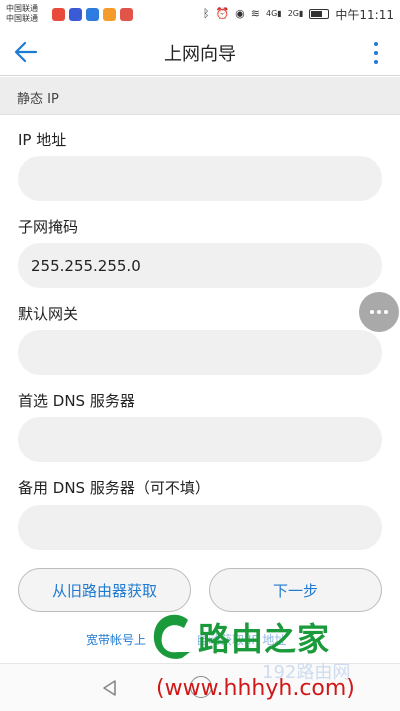  Describe the element at coordinates (48, 227) in the screenshot. I see `subnet-mask-label: 子网掩码` at that location.